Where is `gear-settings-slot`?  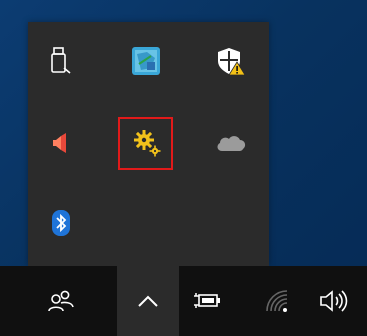
gear-settings-slot is located at coordinates (147, 143).